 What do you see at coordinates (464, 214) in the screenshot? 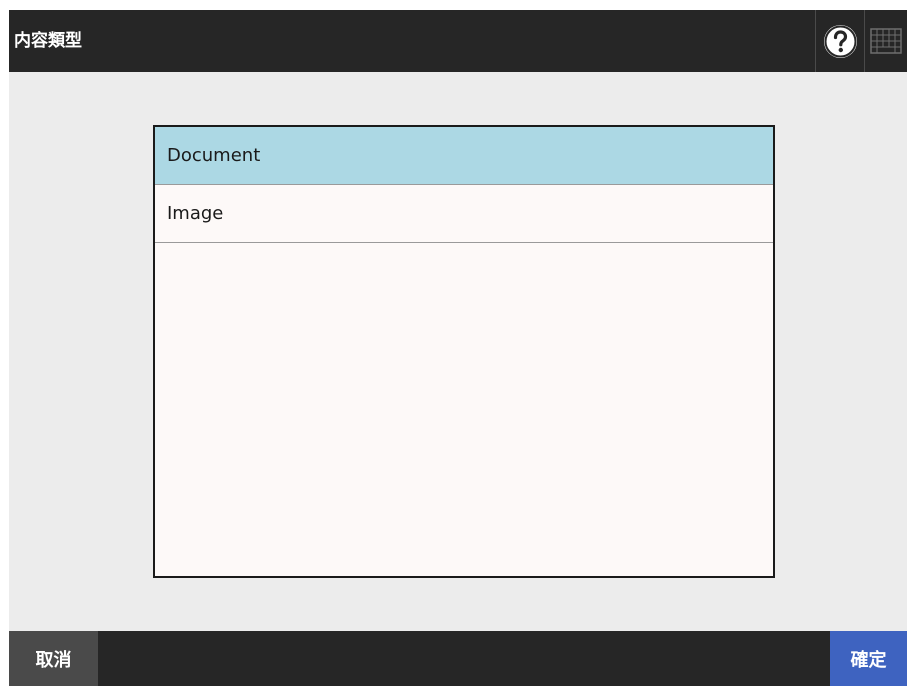
I see `list-item-image: Image` at bounding box center [464, 214].